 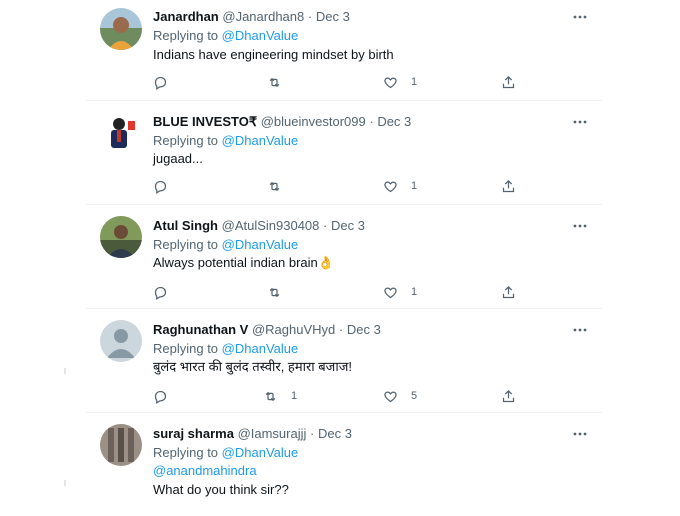 What do you see at coordinates (185, 225) in the screenshot?
I see `display-name: Atul Singh` at bounding box center [185, 225].